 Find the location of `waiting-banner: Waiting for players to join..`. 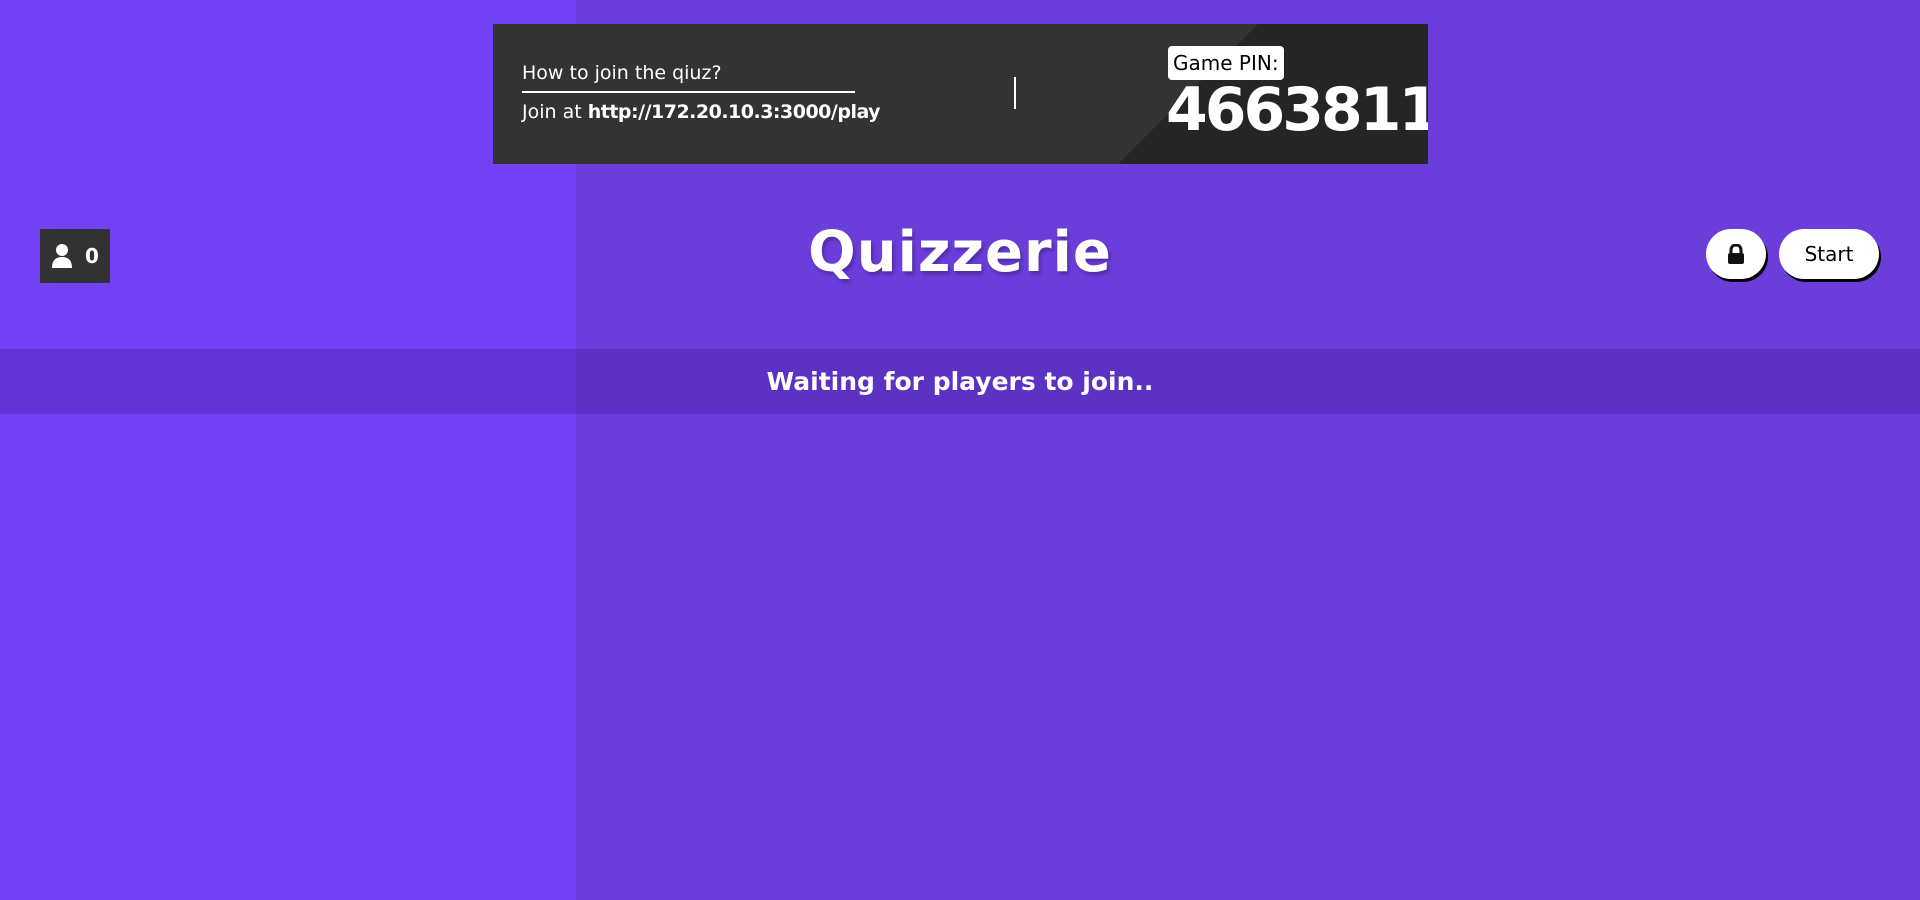

waiting-banner: Waiting for players to join.. is located at coordinates (960, 381).